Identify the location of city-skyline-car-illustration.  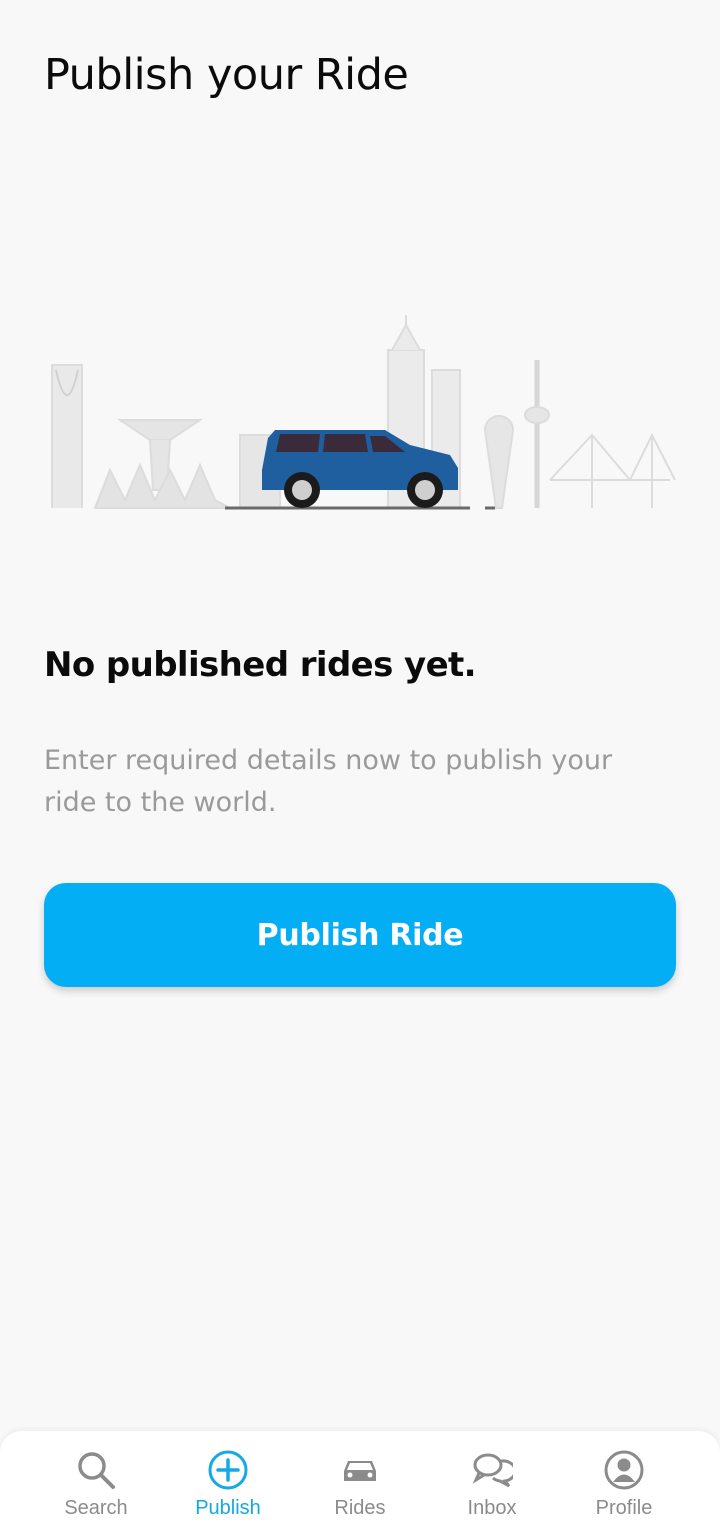
(363, 412).